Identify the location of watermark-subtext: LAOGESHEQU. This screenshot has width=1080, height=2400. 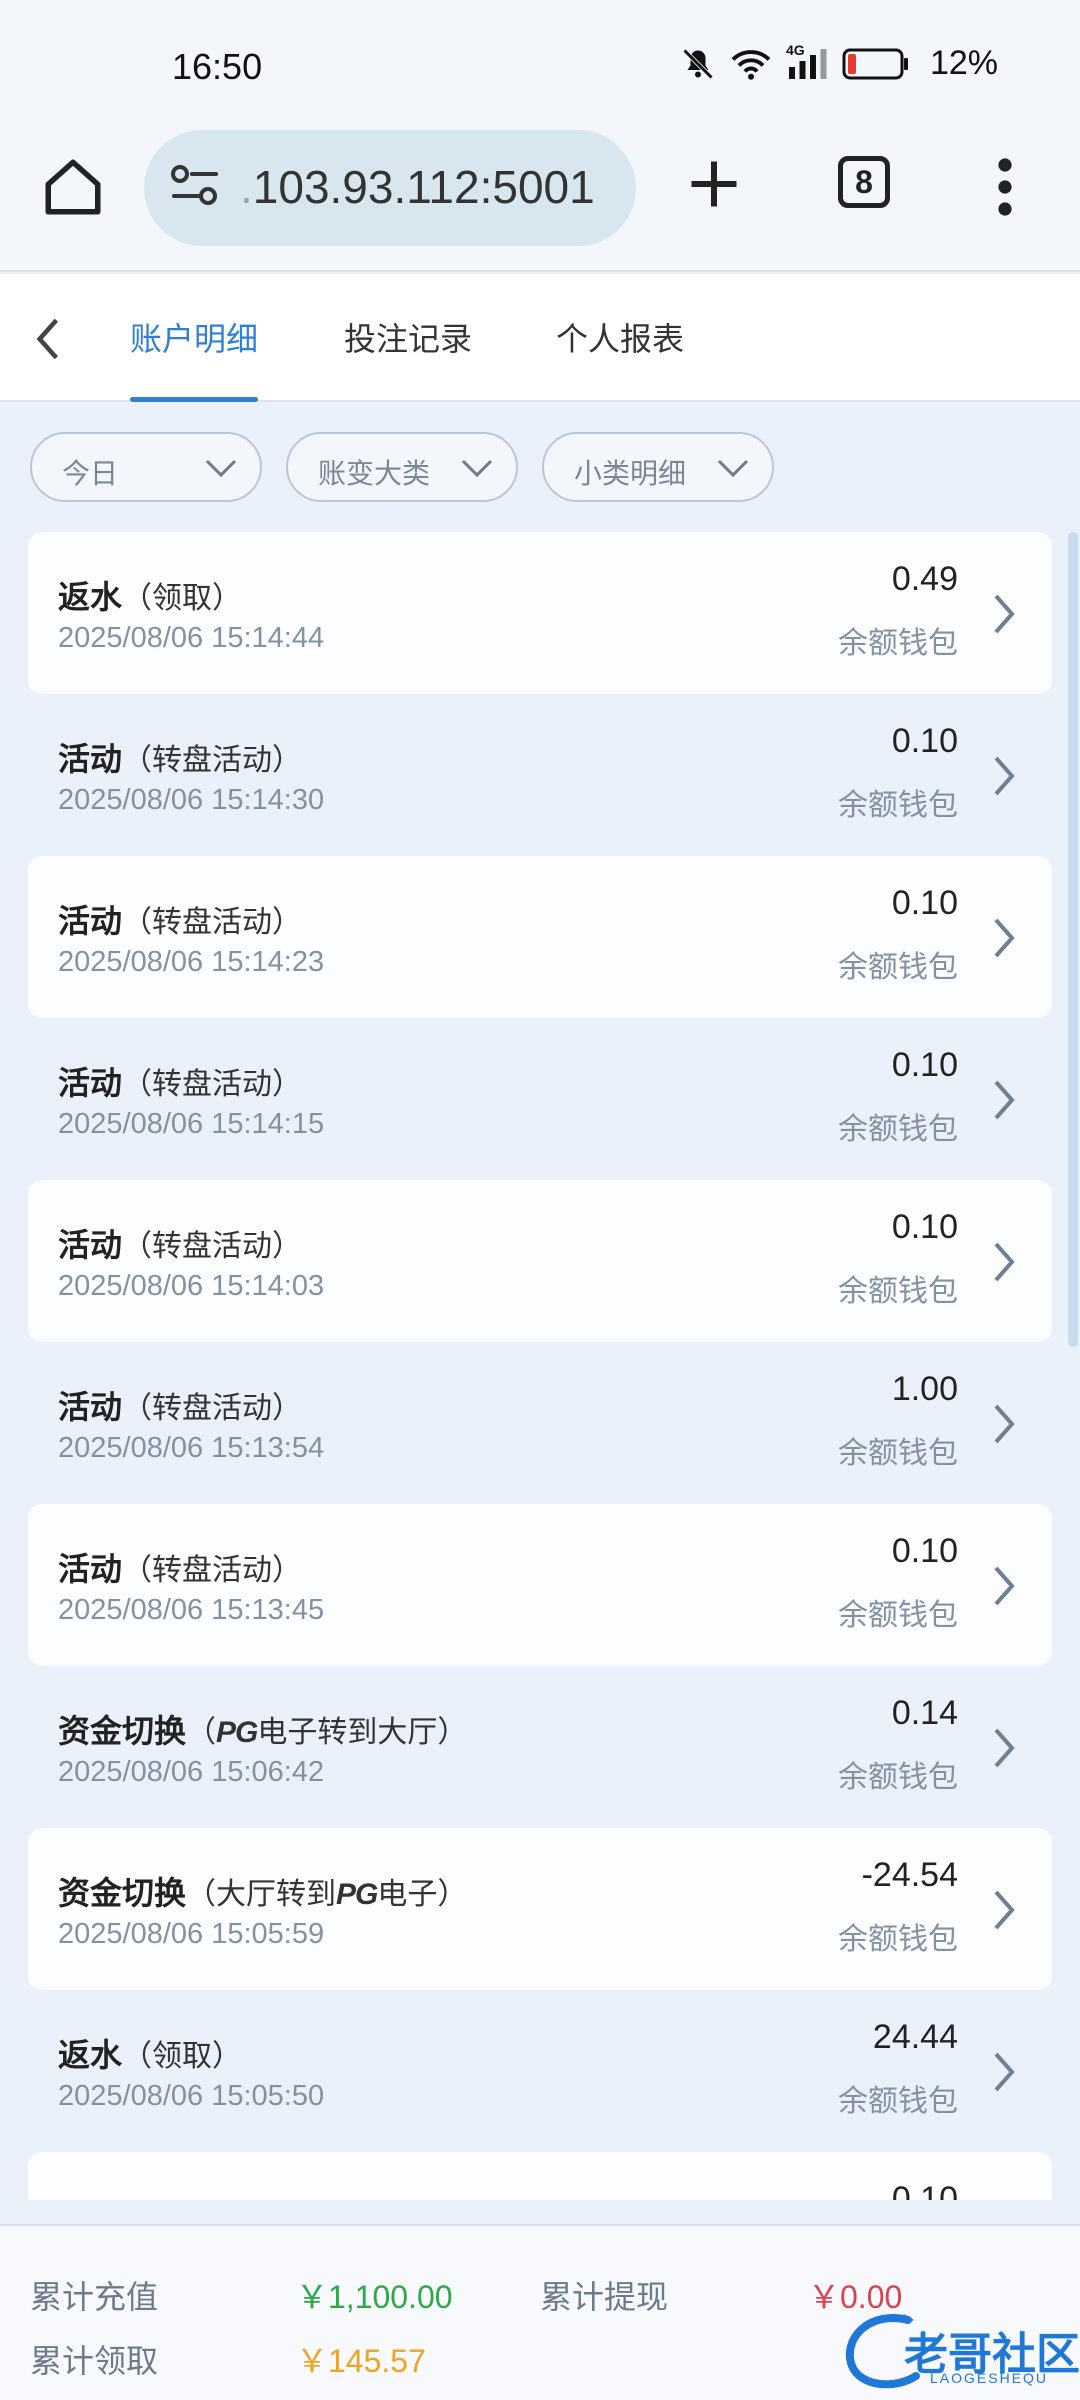
(989, 2378).